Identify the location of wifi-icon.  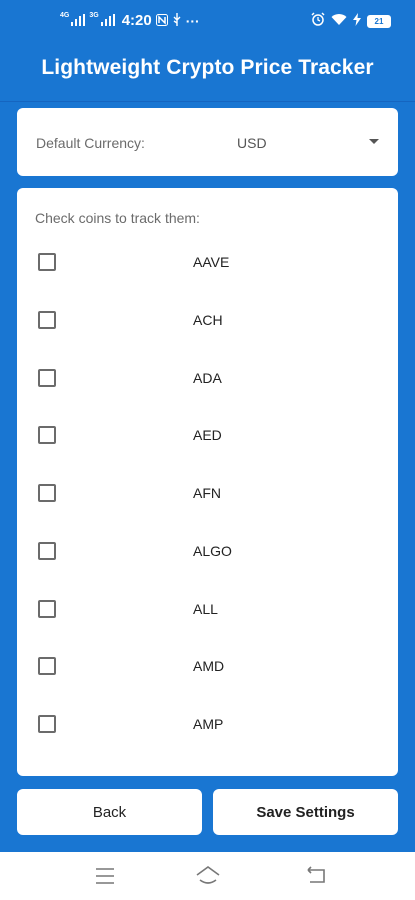
(339, 22).